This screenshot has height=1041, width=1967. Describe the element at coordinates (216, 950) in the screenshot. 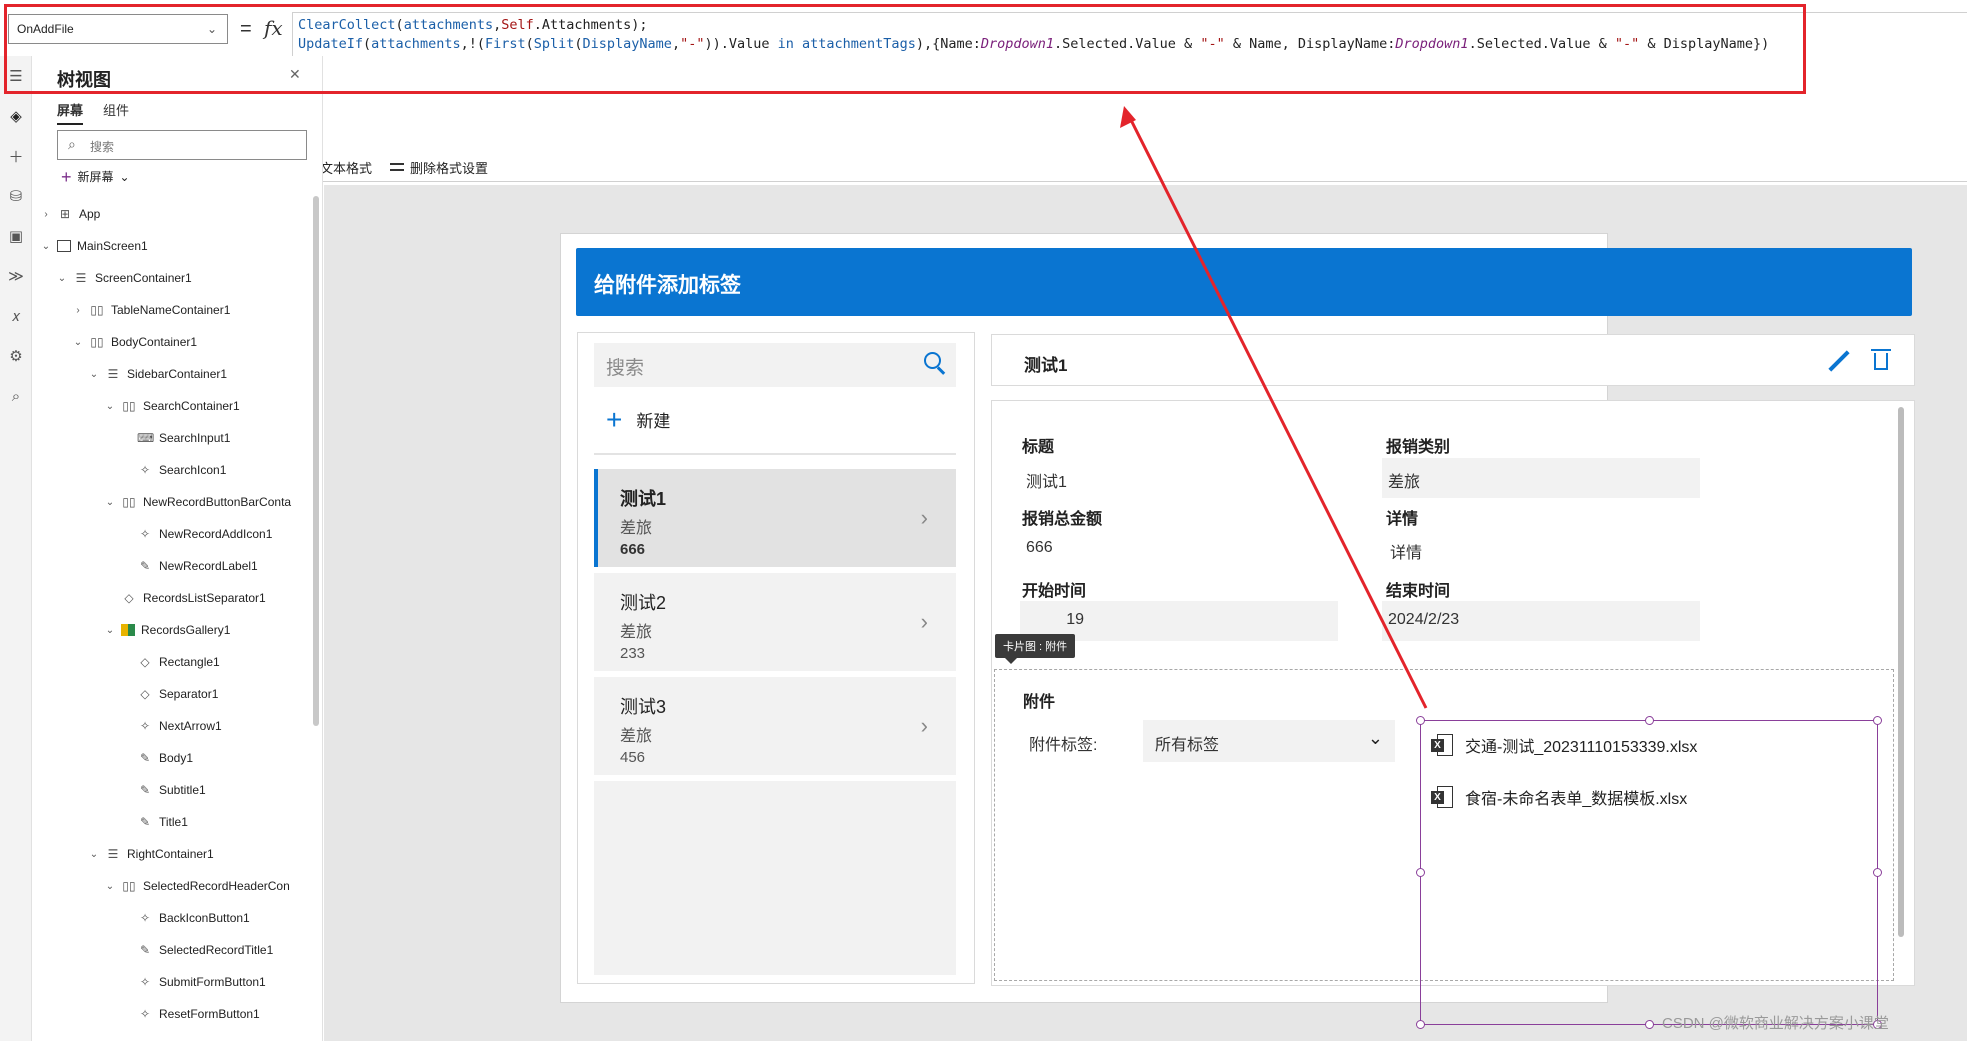

I see `tree-node-label: SelectedRecordTitle1` at that location.